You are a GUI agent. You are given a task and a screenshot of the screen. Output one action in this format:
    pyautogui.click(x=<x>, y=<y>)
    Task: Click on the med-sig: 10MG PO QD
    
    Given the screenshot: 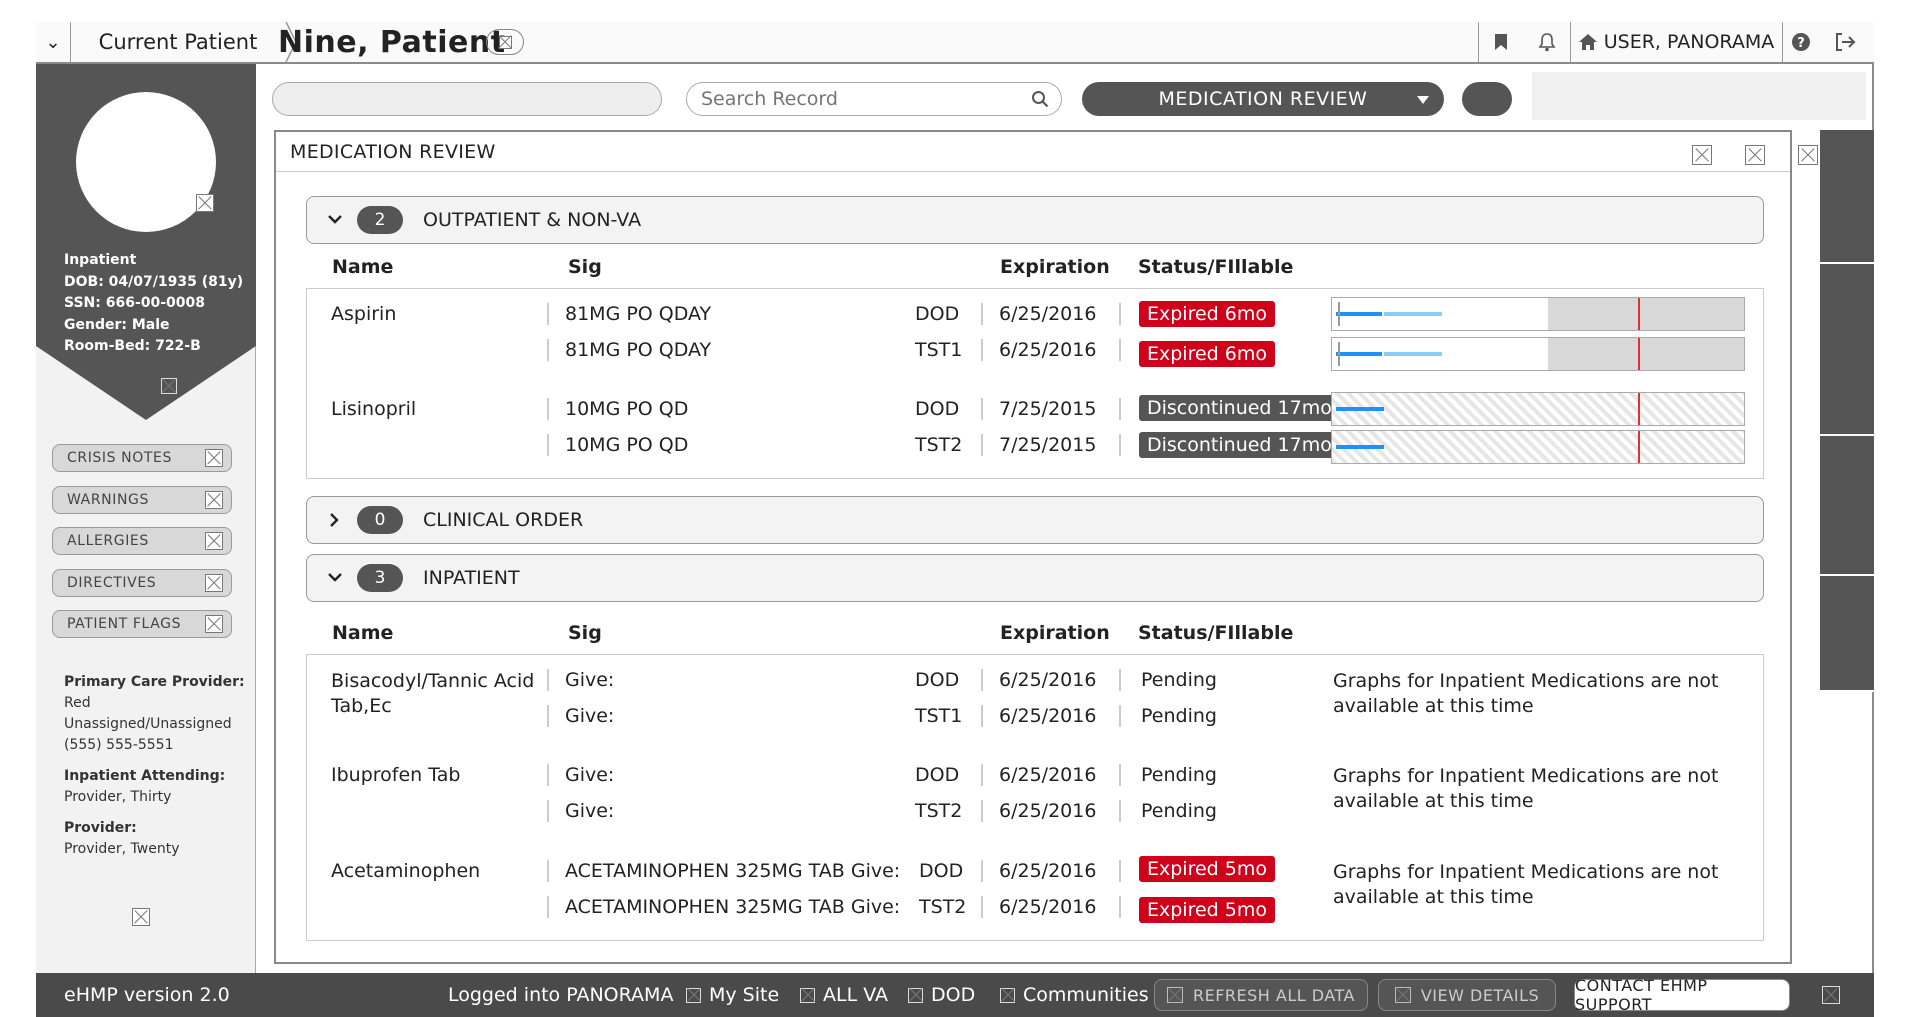 What is the action you would take?
    pyautogui.click(x=627, y=445)
    